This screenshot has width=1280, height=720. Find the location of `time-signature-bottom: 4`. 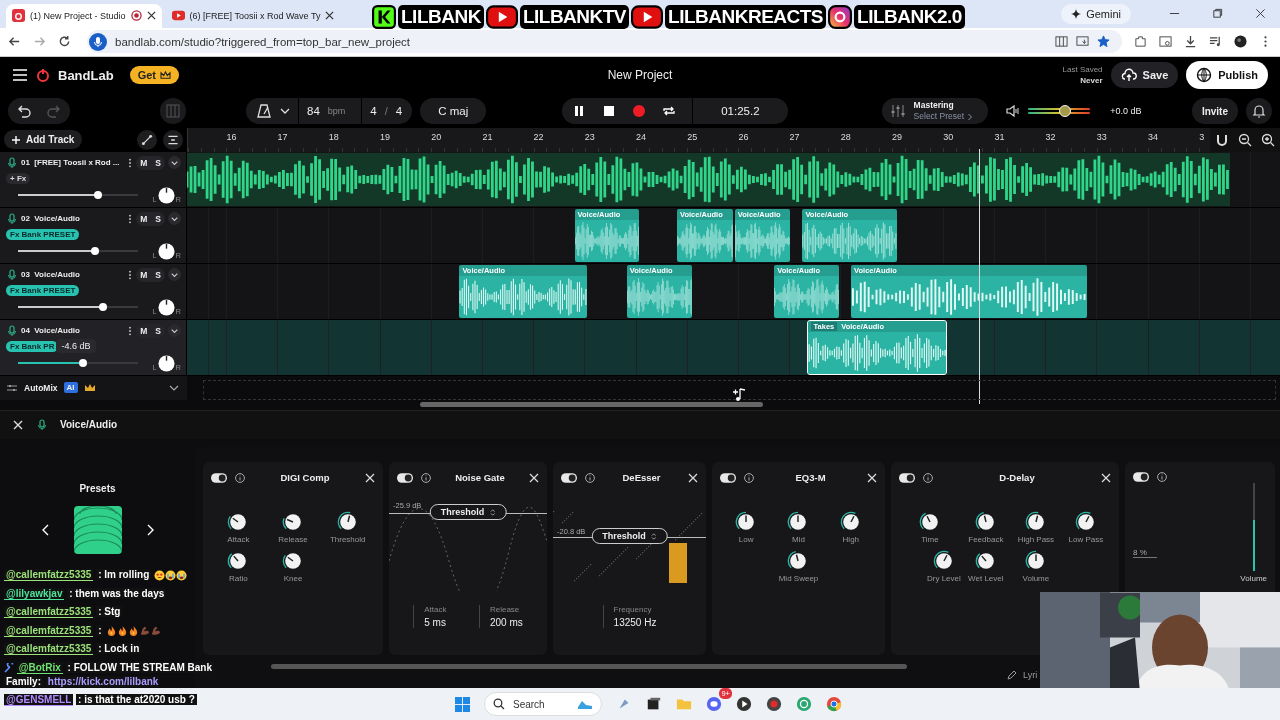

time-signature-bottom: 4 is located at coordinates (399, 111).